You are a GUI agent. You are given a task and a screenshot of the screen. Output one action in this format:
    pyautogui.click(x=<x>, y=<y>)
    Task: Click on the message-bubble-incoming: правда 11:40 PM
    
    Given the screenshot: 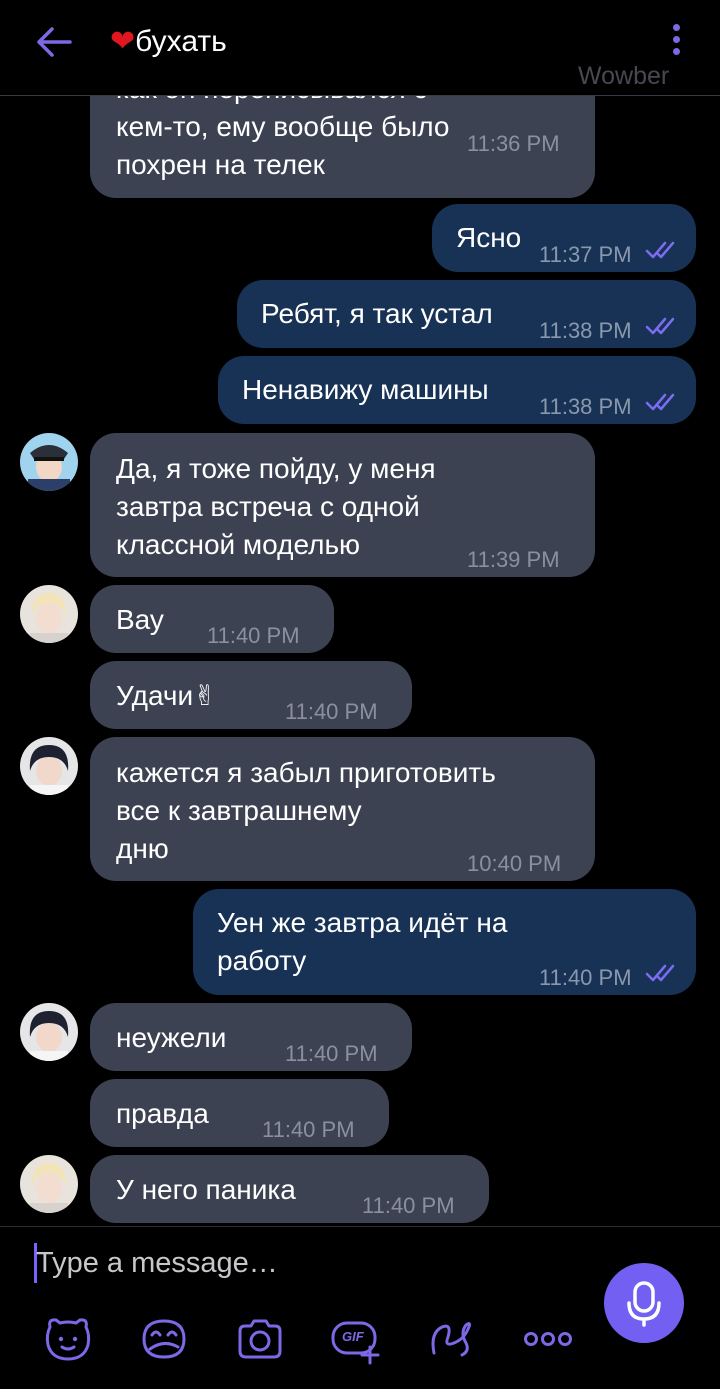 What is the action you would take?
    pyautogui.click(x=239, y=1113)
    